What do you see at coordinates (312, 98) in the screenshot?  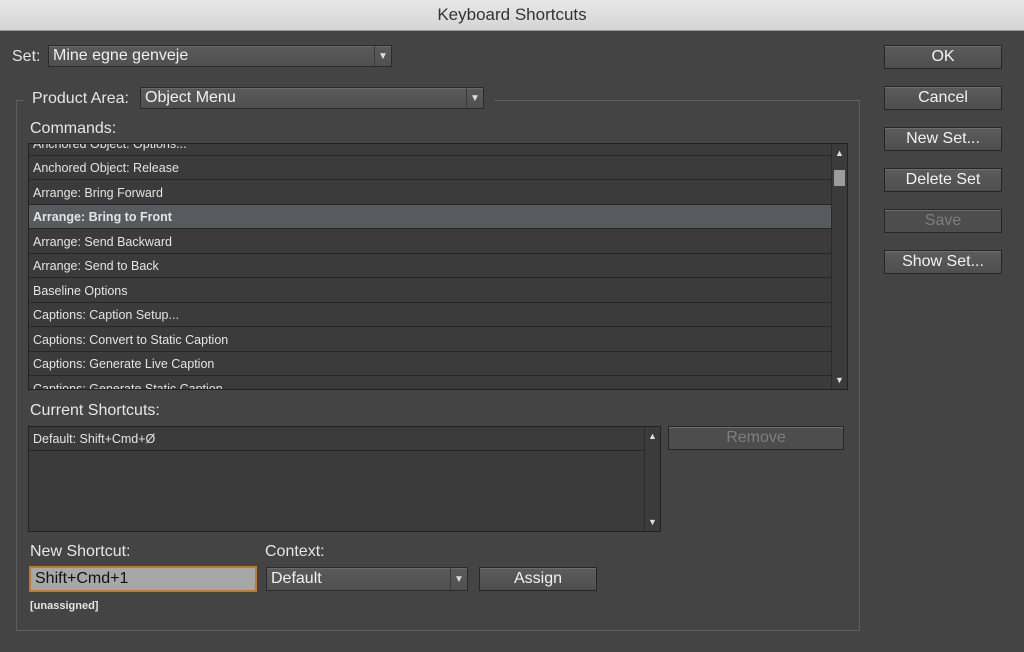 I see `product-area-dropdown: Object Menu ▼` at bounding box center [312, 98].